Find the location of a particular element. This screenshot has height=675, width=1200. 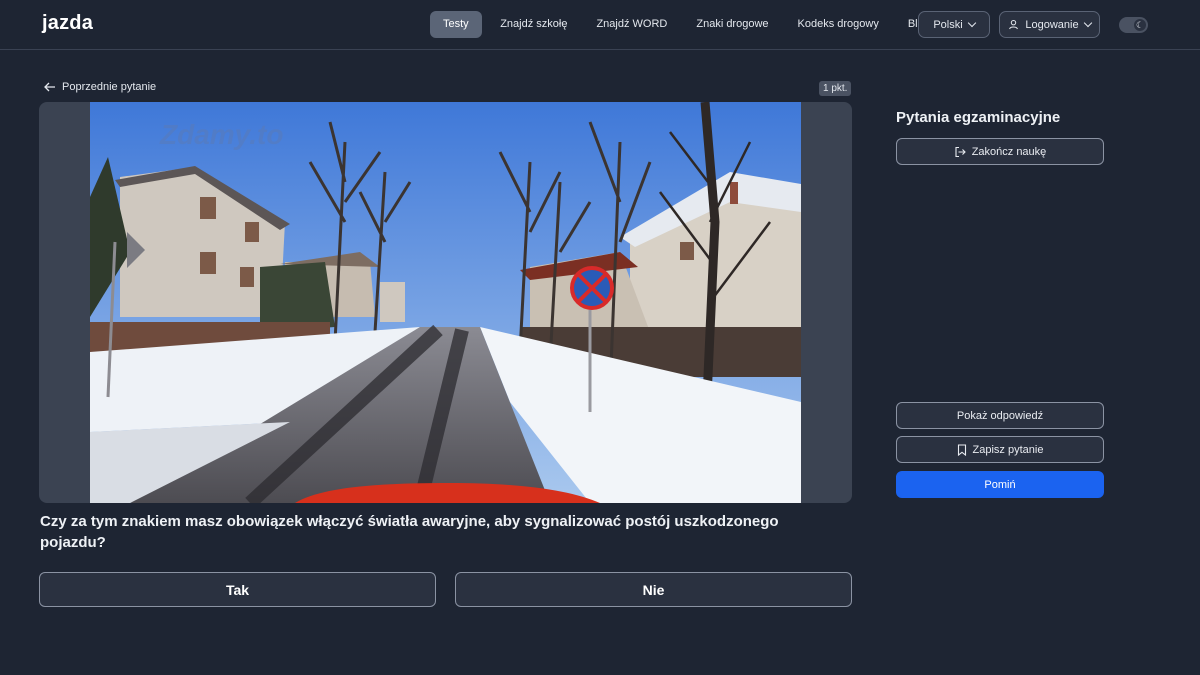

previous-question-link: Poprzednie pytanie is located at coordinates (100, 87).